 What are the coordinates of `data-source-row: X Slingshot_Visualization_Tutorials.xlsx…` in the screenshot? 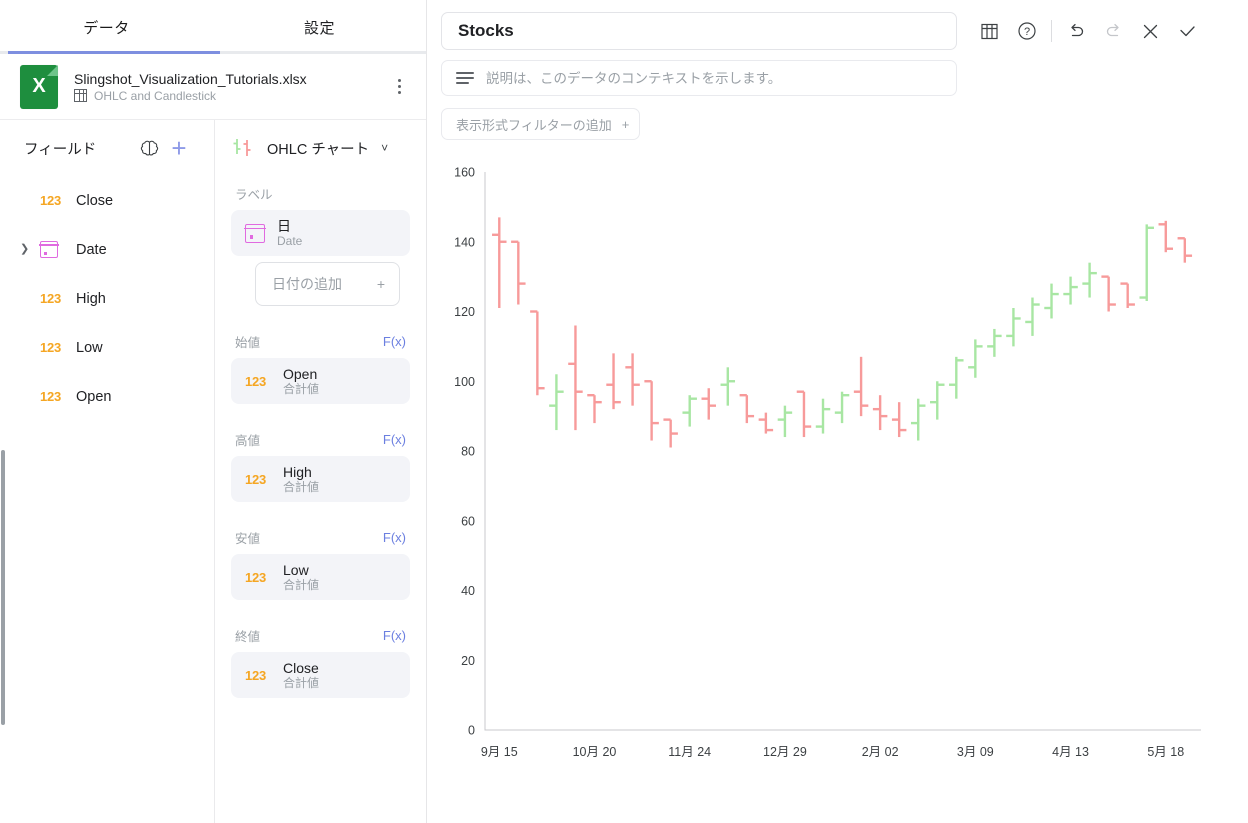 It's located at (213, 87).